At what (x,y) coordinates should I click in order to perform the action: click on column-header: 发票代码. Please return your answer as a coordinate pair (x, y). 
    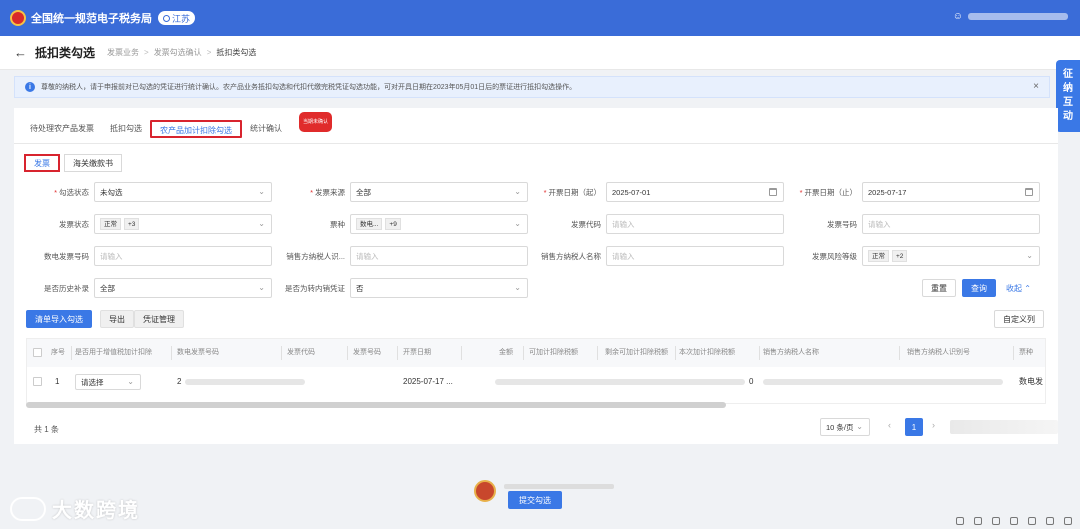
    Looking at the image, I should click on (301, 352).